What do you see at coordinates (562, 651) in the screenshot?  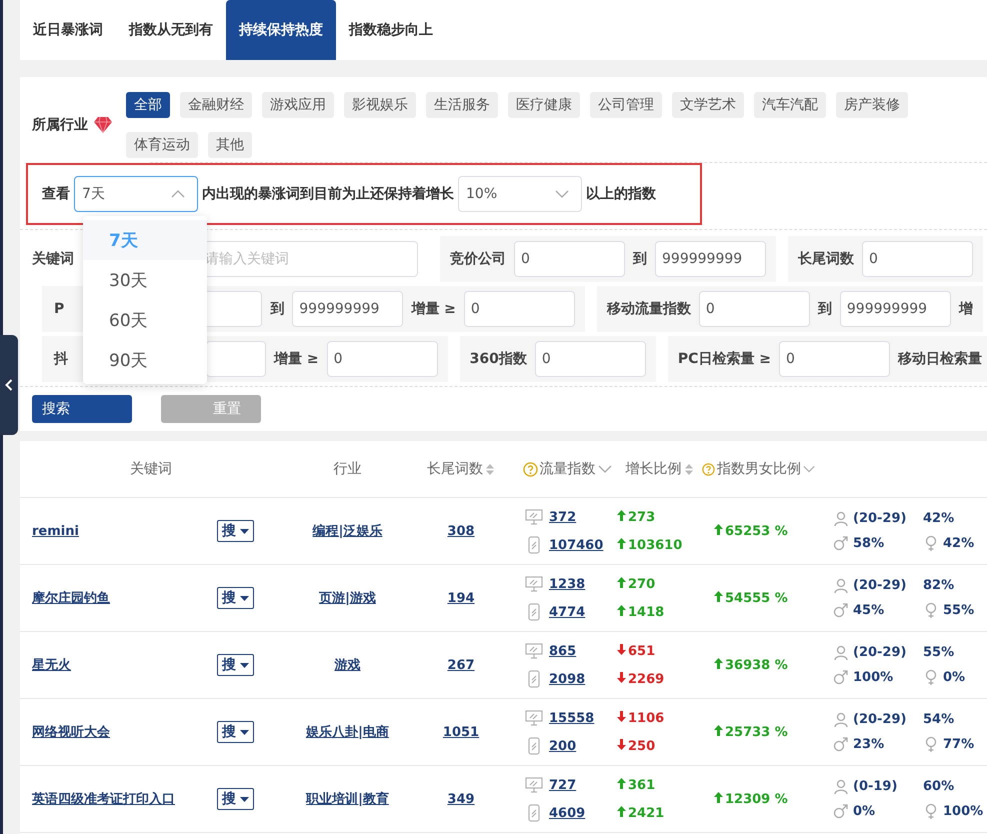 I see `pc-index-link: 865` at bounding box center [562, 651].